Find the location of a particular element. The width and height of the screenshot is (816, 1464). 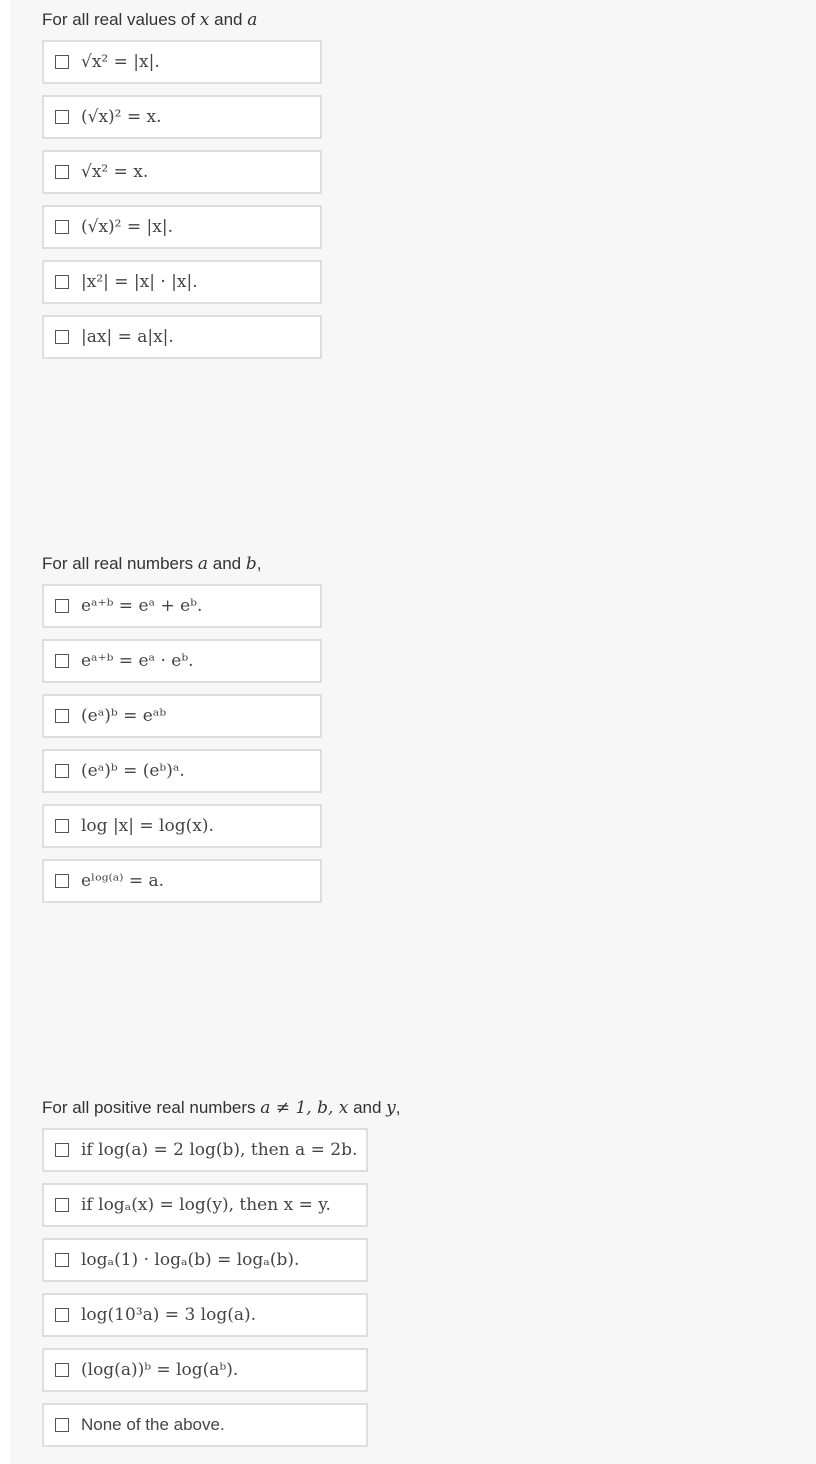

option-checkbox-row: (√x)² = x. is located at coordinates (182, 117).